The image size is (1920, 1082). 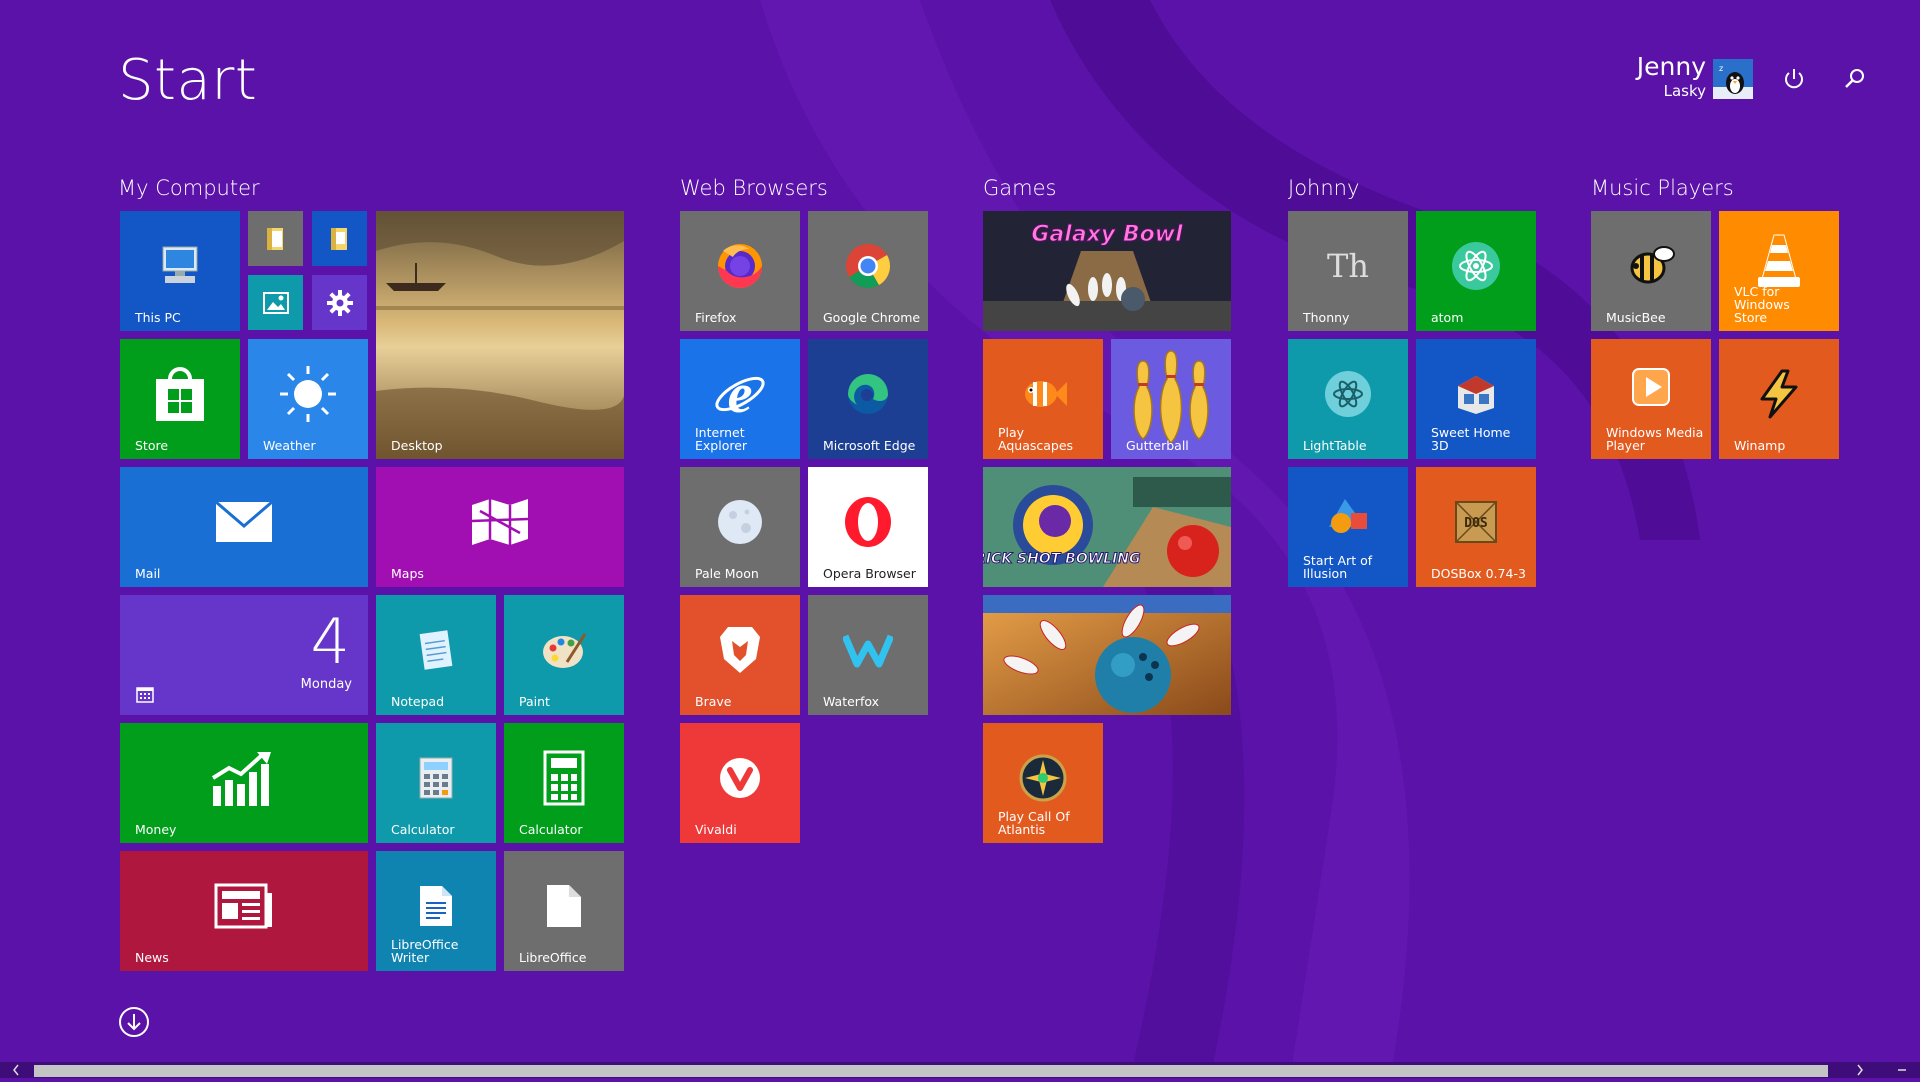 What do you see at coordinates (1348, 399) in the screenshot?
I see `tile-lighttable: LightTable` at bounding box center [1348, 399].